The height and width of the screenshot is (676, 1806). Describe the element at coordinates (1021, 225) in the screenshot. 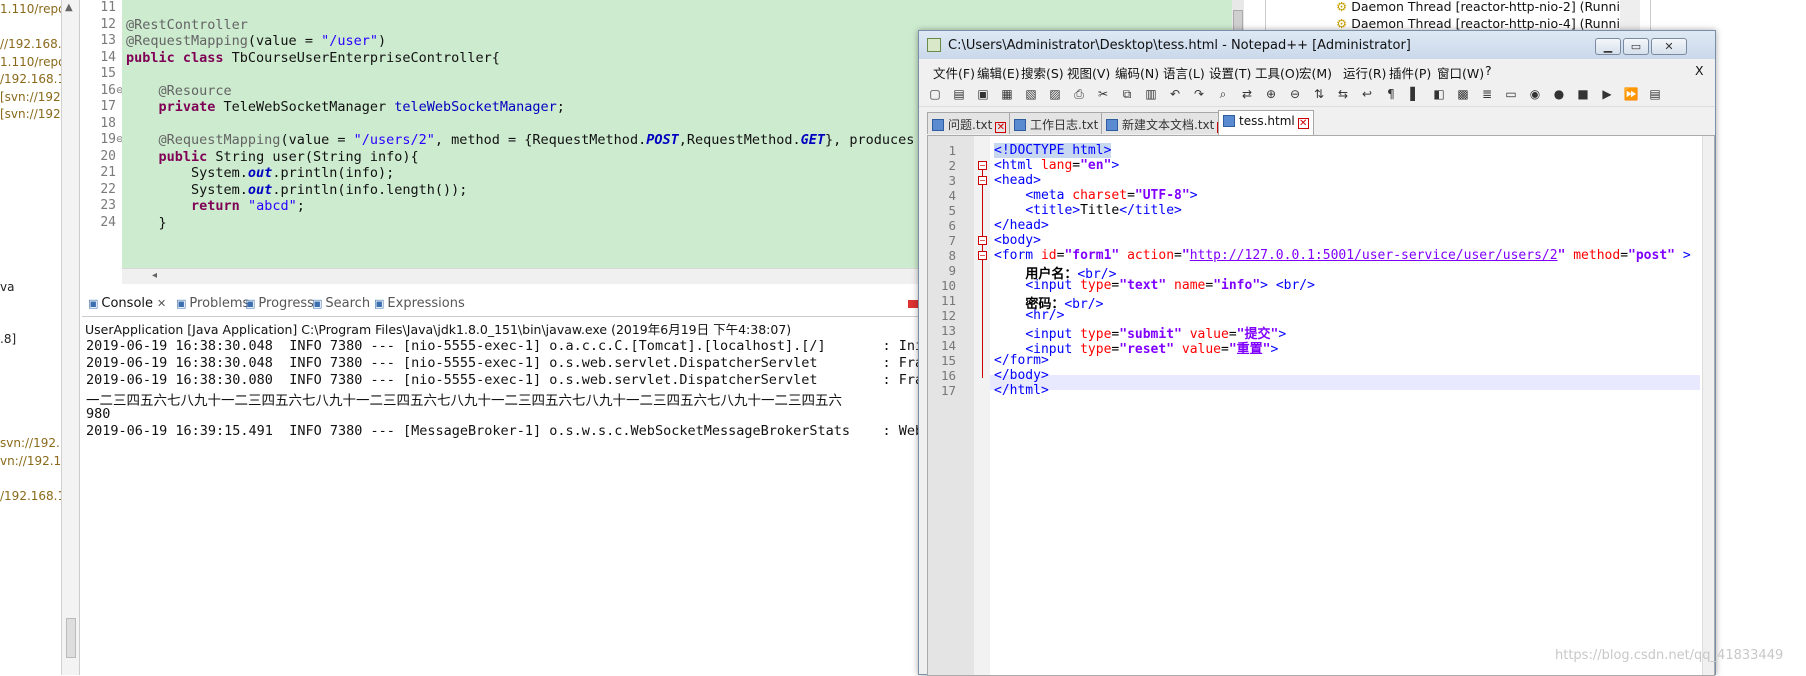

I see `code-line: </head>` at that location.